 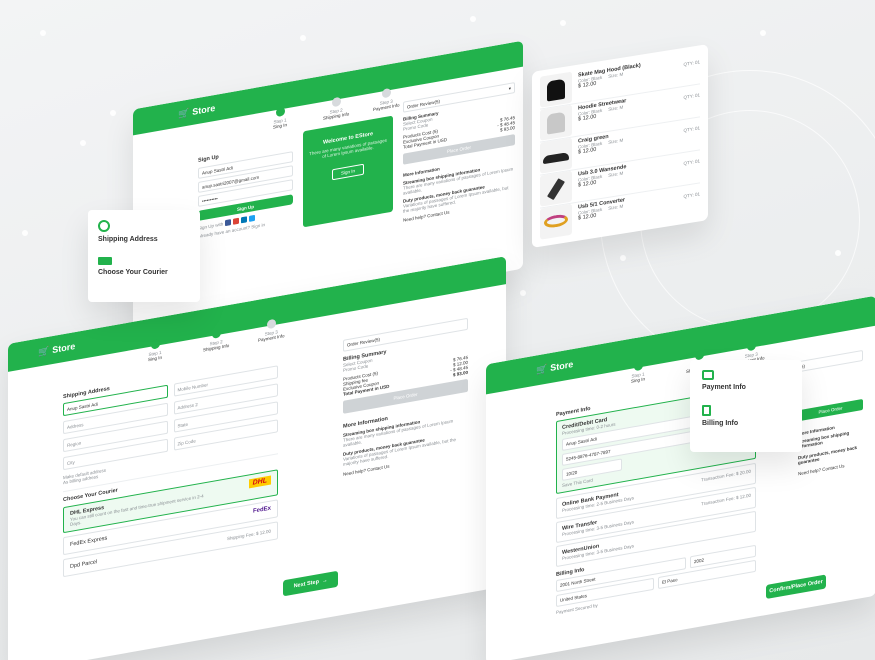 I want to click on confirm-order-button: Confirm/Place Order, so click(x=796, y=587).